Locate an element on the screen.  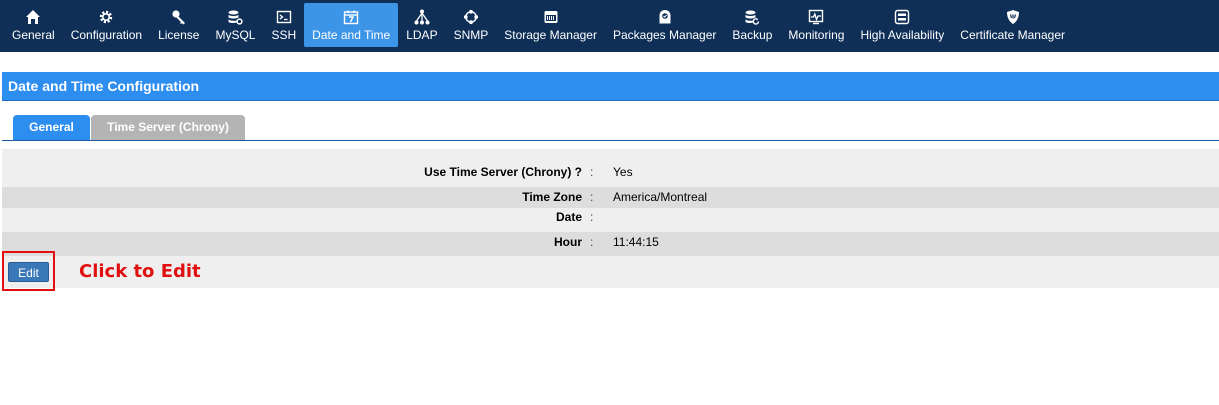
network-ring-icon is located at coordinates (471, 17).